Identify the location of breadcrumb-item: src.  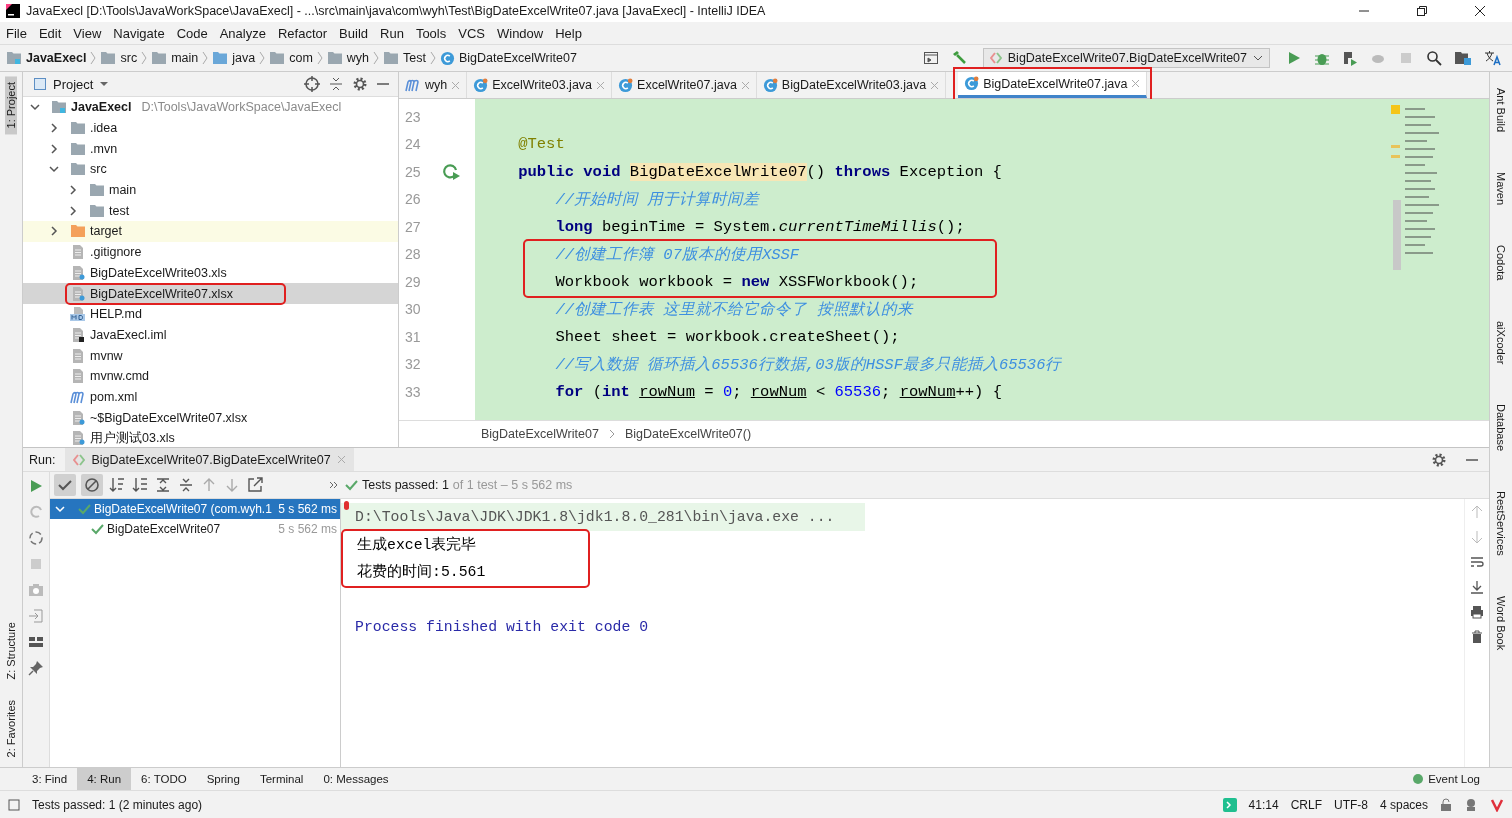
(119, 58).